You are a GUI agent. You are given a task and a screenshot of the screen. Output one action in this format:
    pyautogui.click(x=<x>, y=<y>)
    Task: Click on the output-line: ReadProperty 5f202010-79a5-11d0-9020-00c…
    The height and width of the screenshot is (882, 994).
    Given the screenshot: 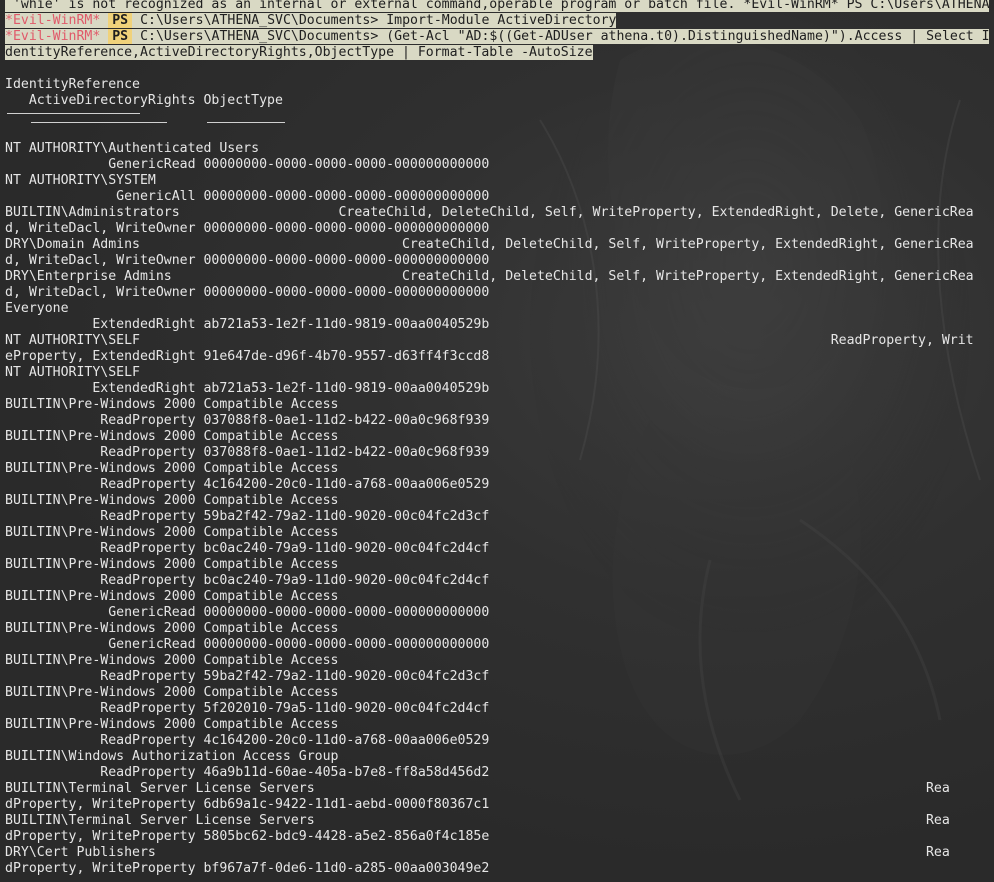 What is the action you would take?
    pyautogui.click(x=247, y=708)
    